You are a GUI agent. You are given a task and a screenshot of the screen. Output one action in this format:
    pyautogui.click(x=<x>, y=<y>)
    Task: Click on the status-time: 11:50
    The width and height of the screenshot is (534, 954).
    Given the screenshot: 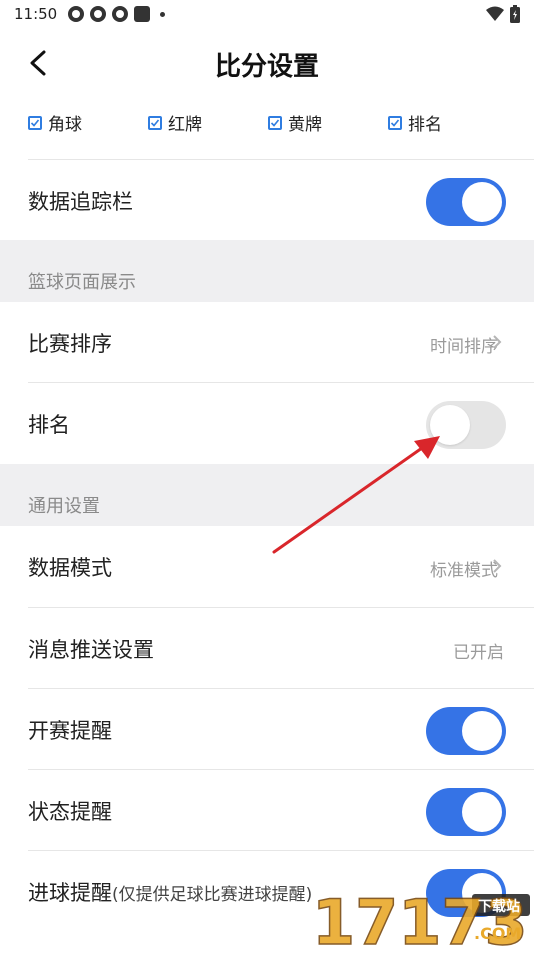 What is the action you would take?
    pyautogui.click(x=36, y=14)
    